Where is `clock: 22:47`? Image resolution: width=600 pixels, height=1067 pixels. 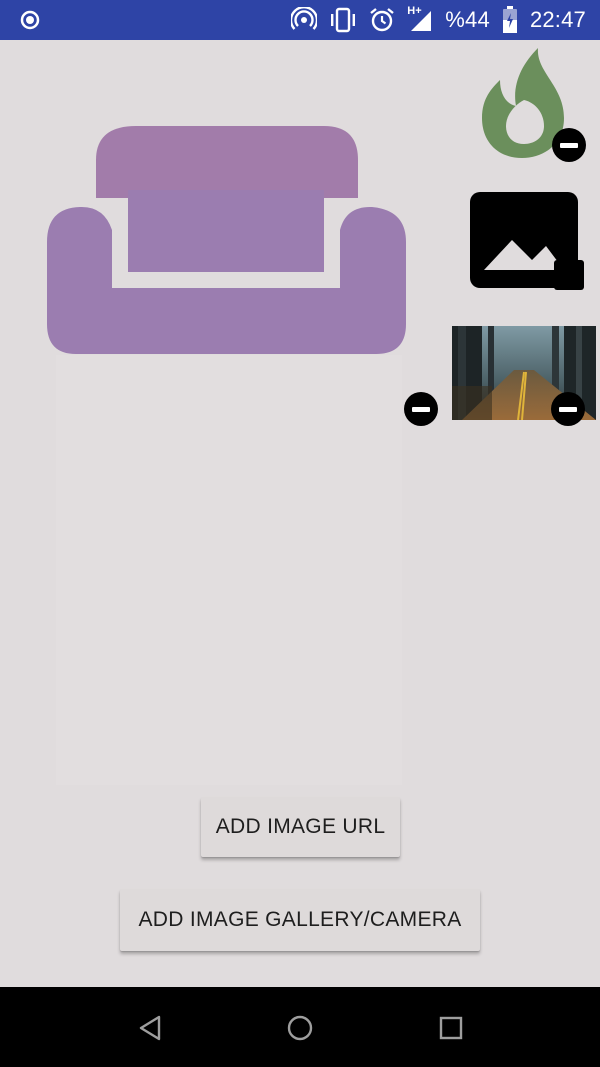 clock: 22:47 is located at coordinates (557, 19).